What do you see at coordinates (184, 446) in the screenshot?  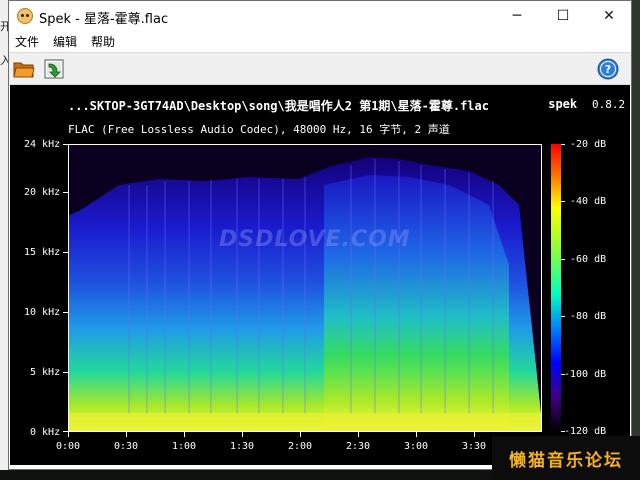 I see `x-axis-label: 1:00` at bounding box center [184, 446].